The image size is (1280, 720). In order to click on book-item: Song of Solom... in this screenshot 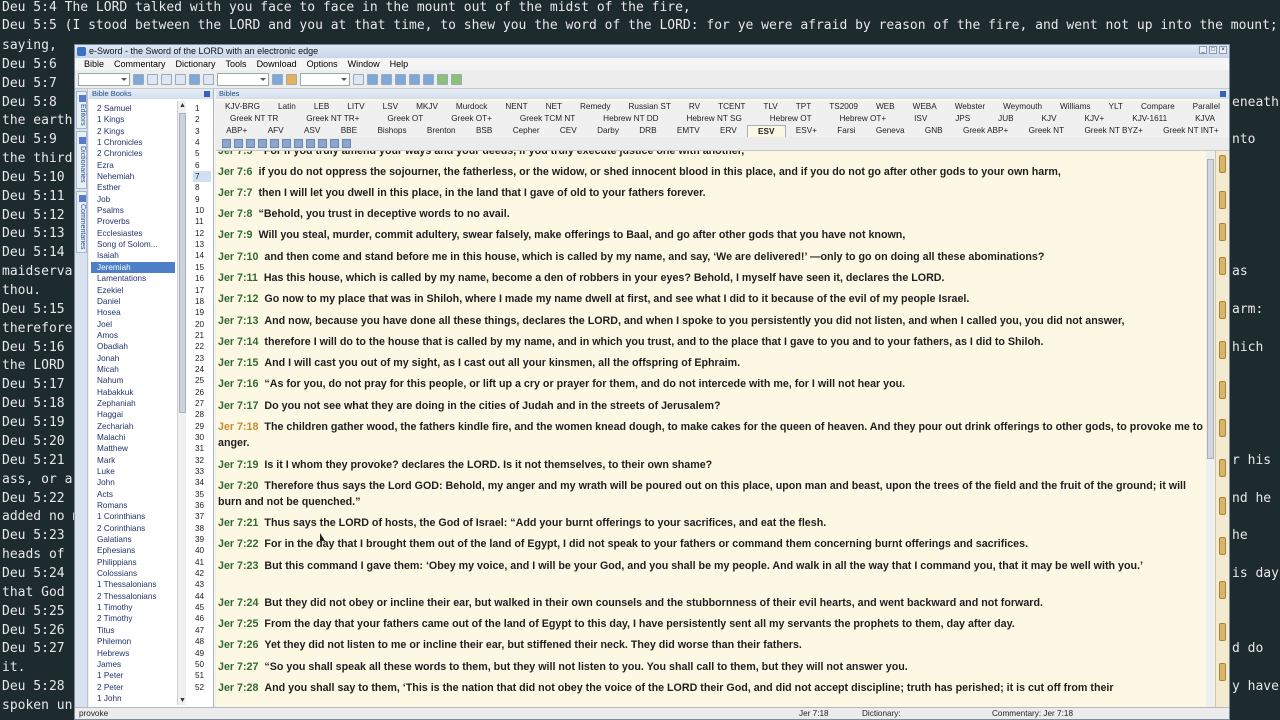, I will do `click(133, 244)`.